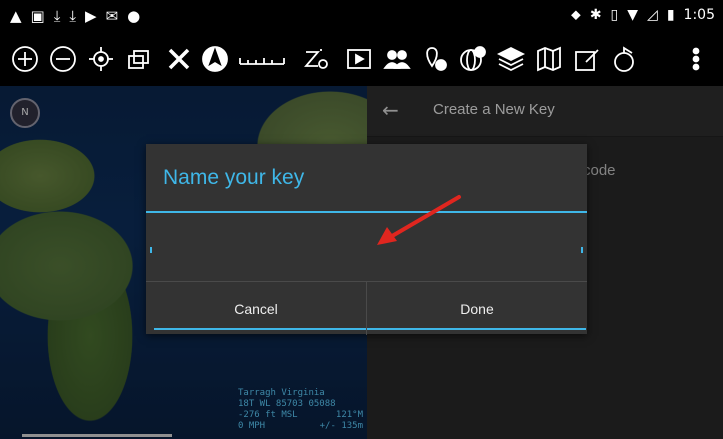  Describe the element at coordinates (419, 220) in the screenshot. I see `annotation-arrow-icon` at that location.